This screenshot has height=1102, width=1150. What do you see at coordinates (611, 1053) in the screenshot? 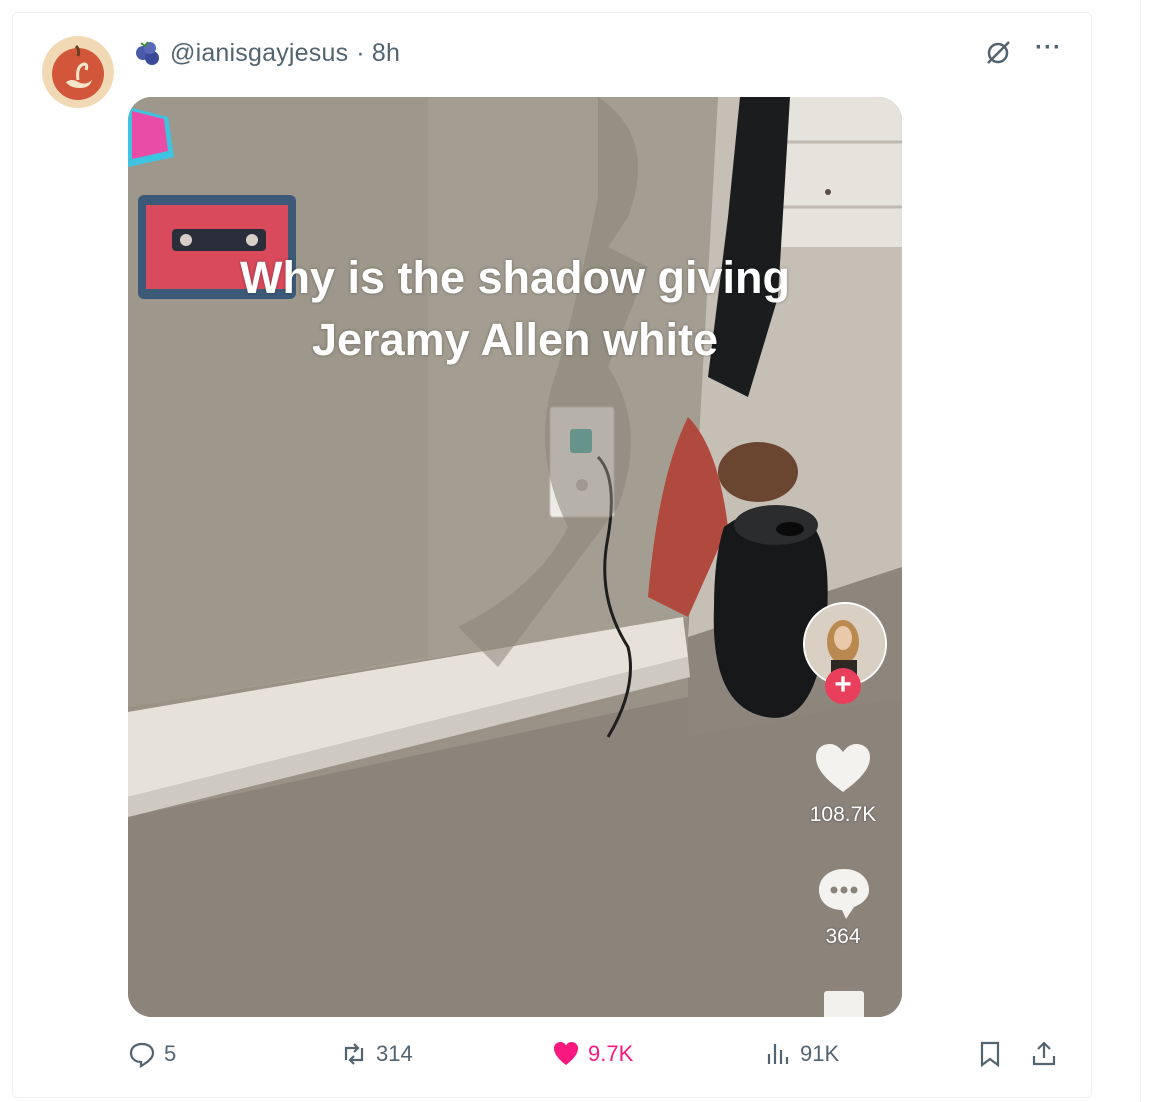
I see `like-count: 9.7K` at bounding box center [611, 1053].